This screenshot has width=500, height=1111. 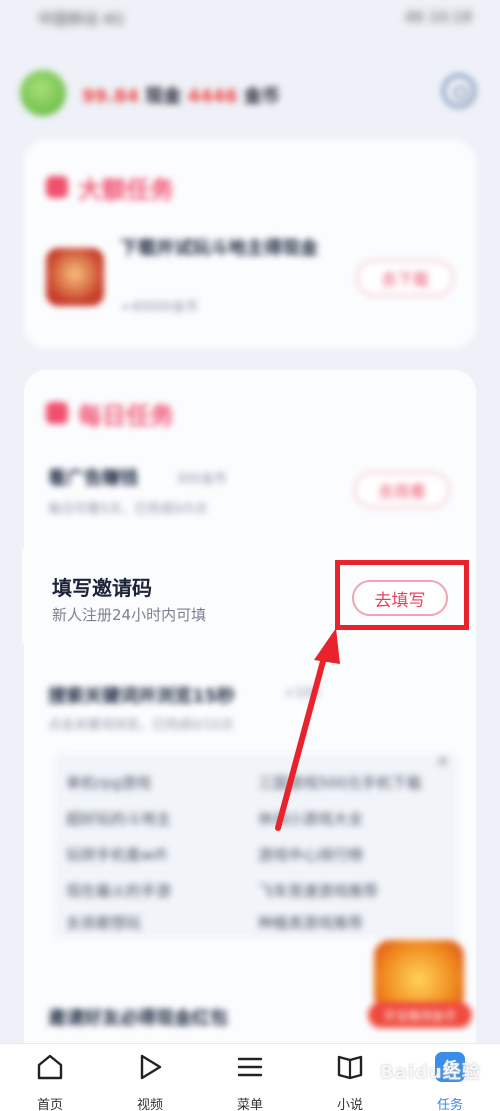 What do you see at coordinates (126, 416) in the screenshot?
I see `daily-task-title: 每日任务` at bounding box center [126, 416].